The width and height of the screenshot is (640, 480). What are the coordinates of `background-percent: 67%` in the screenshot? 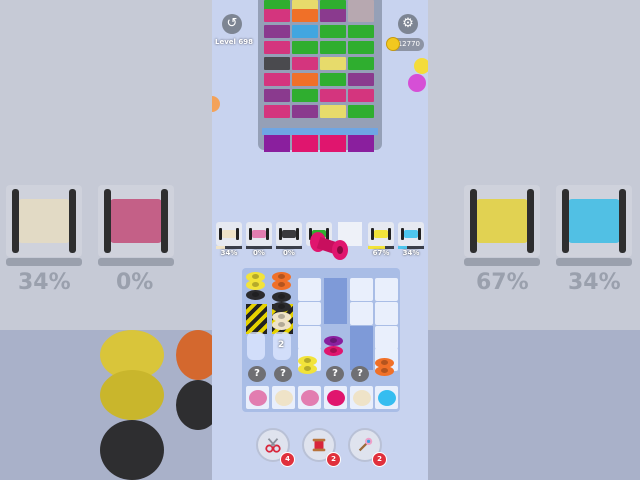 It's located at (502, 282).